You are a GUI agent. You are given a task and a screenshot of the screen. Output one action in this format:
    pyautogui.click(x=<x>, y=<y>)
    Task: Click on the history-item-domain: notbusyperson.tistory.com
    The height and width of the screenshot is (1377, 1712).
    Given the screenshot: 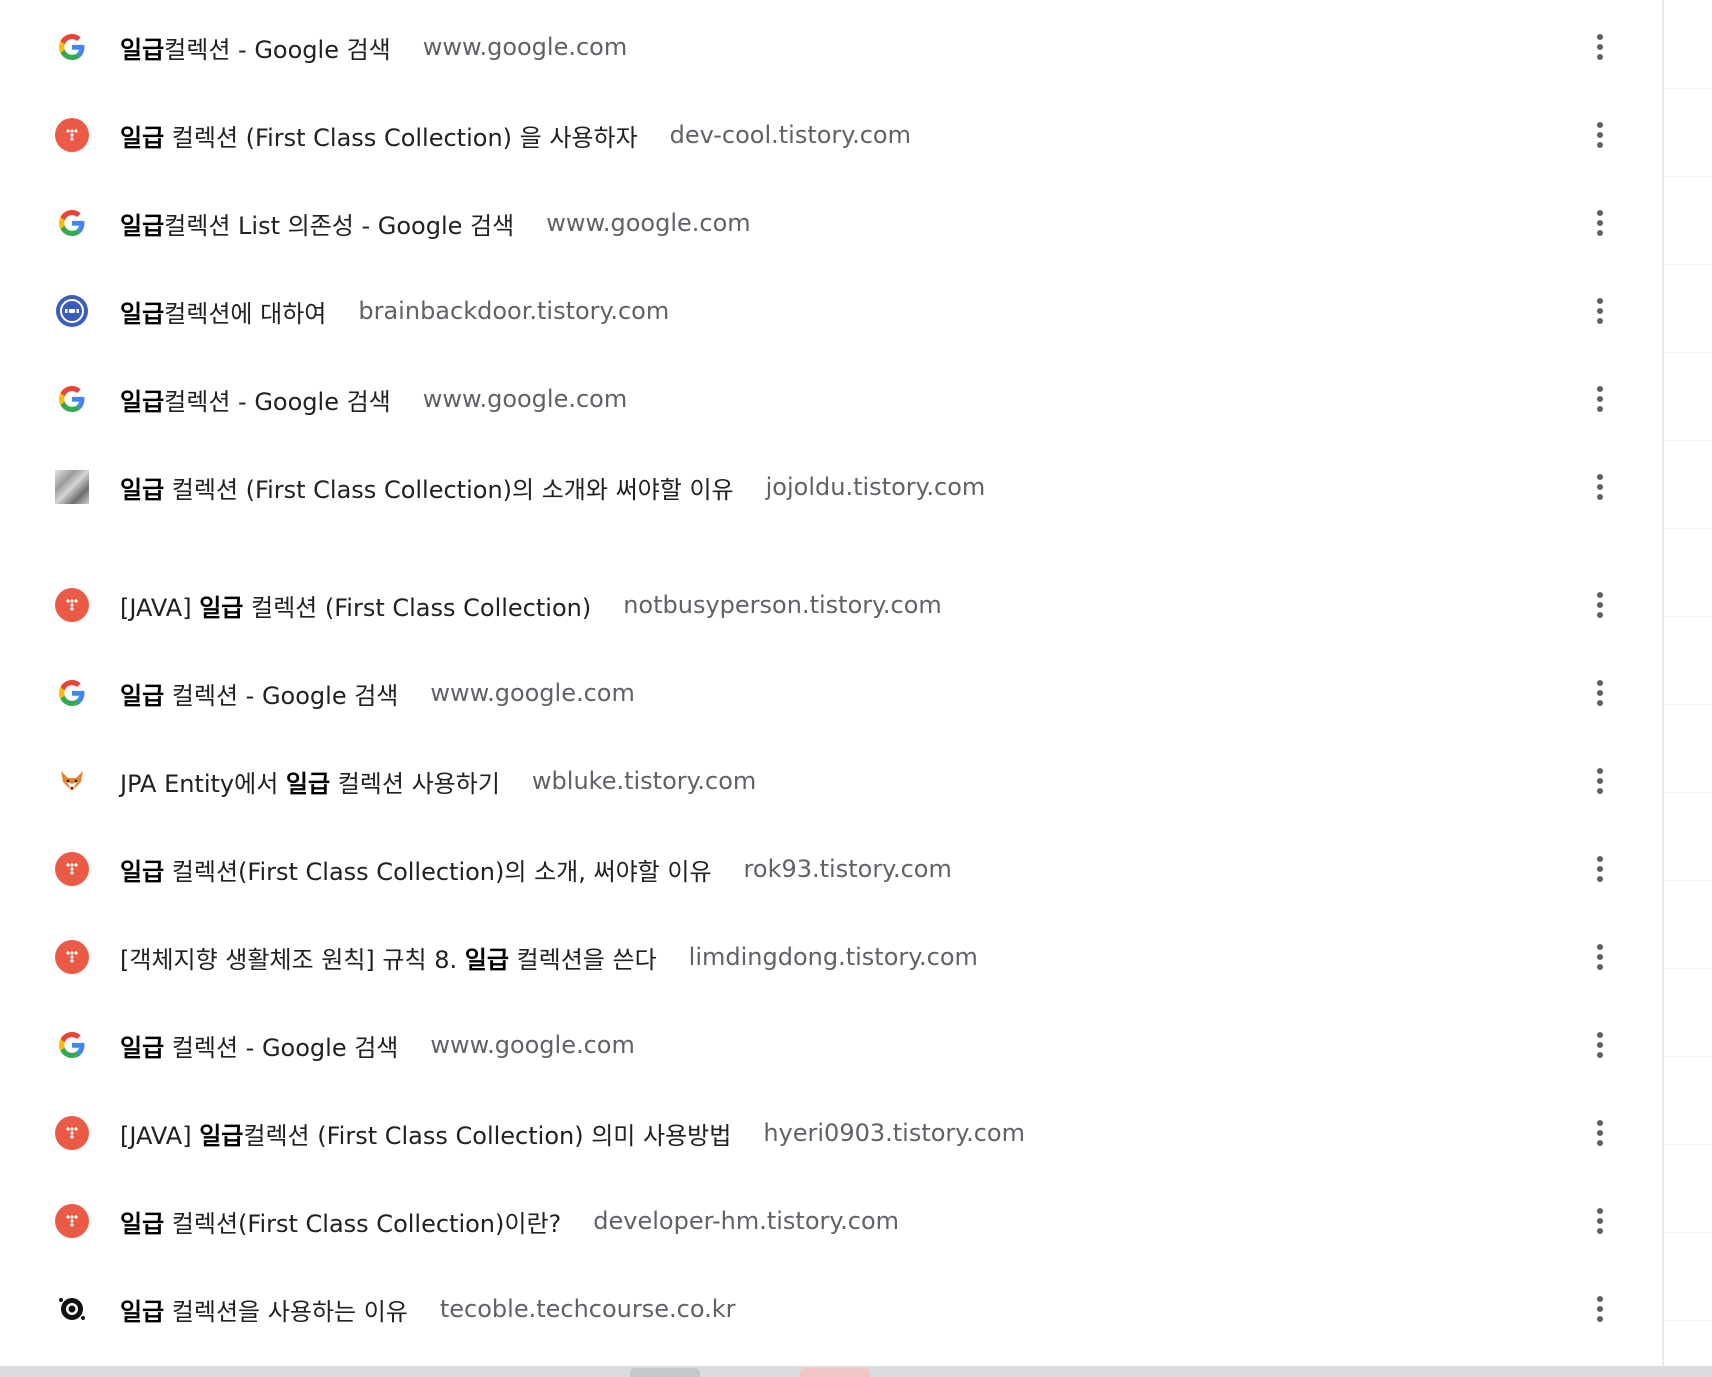 What is the action you would take?
    pyautogui.click(x=782, y=605)
    